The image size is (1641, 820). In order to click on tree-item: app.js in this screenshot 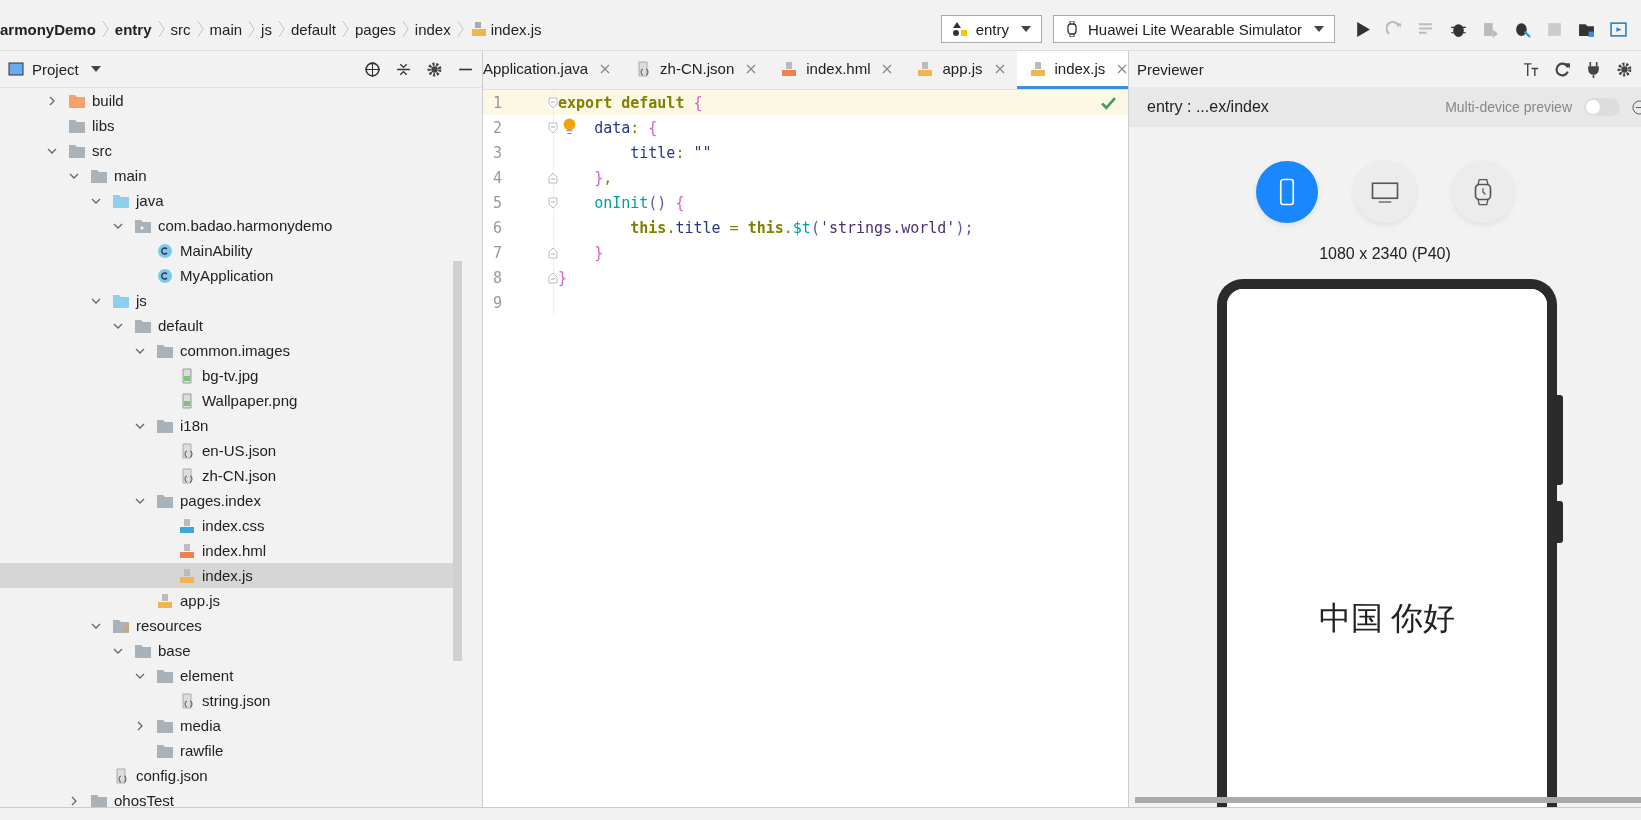, I will do `click(200, 600)`.